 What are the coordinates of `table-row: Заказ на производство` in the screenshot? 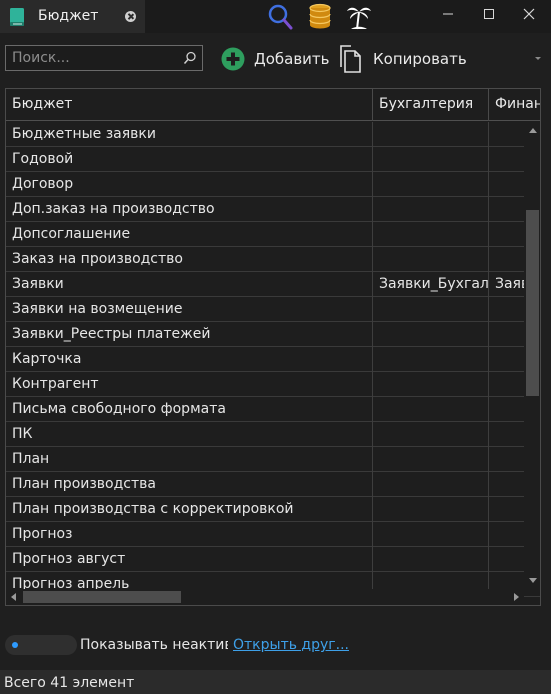 It's located at (273, 259).